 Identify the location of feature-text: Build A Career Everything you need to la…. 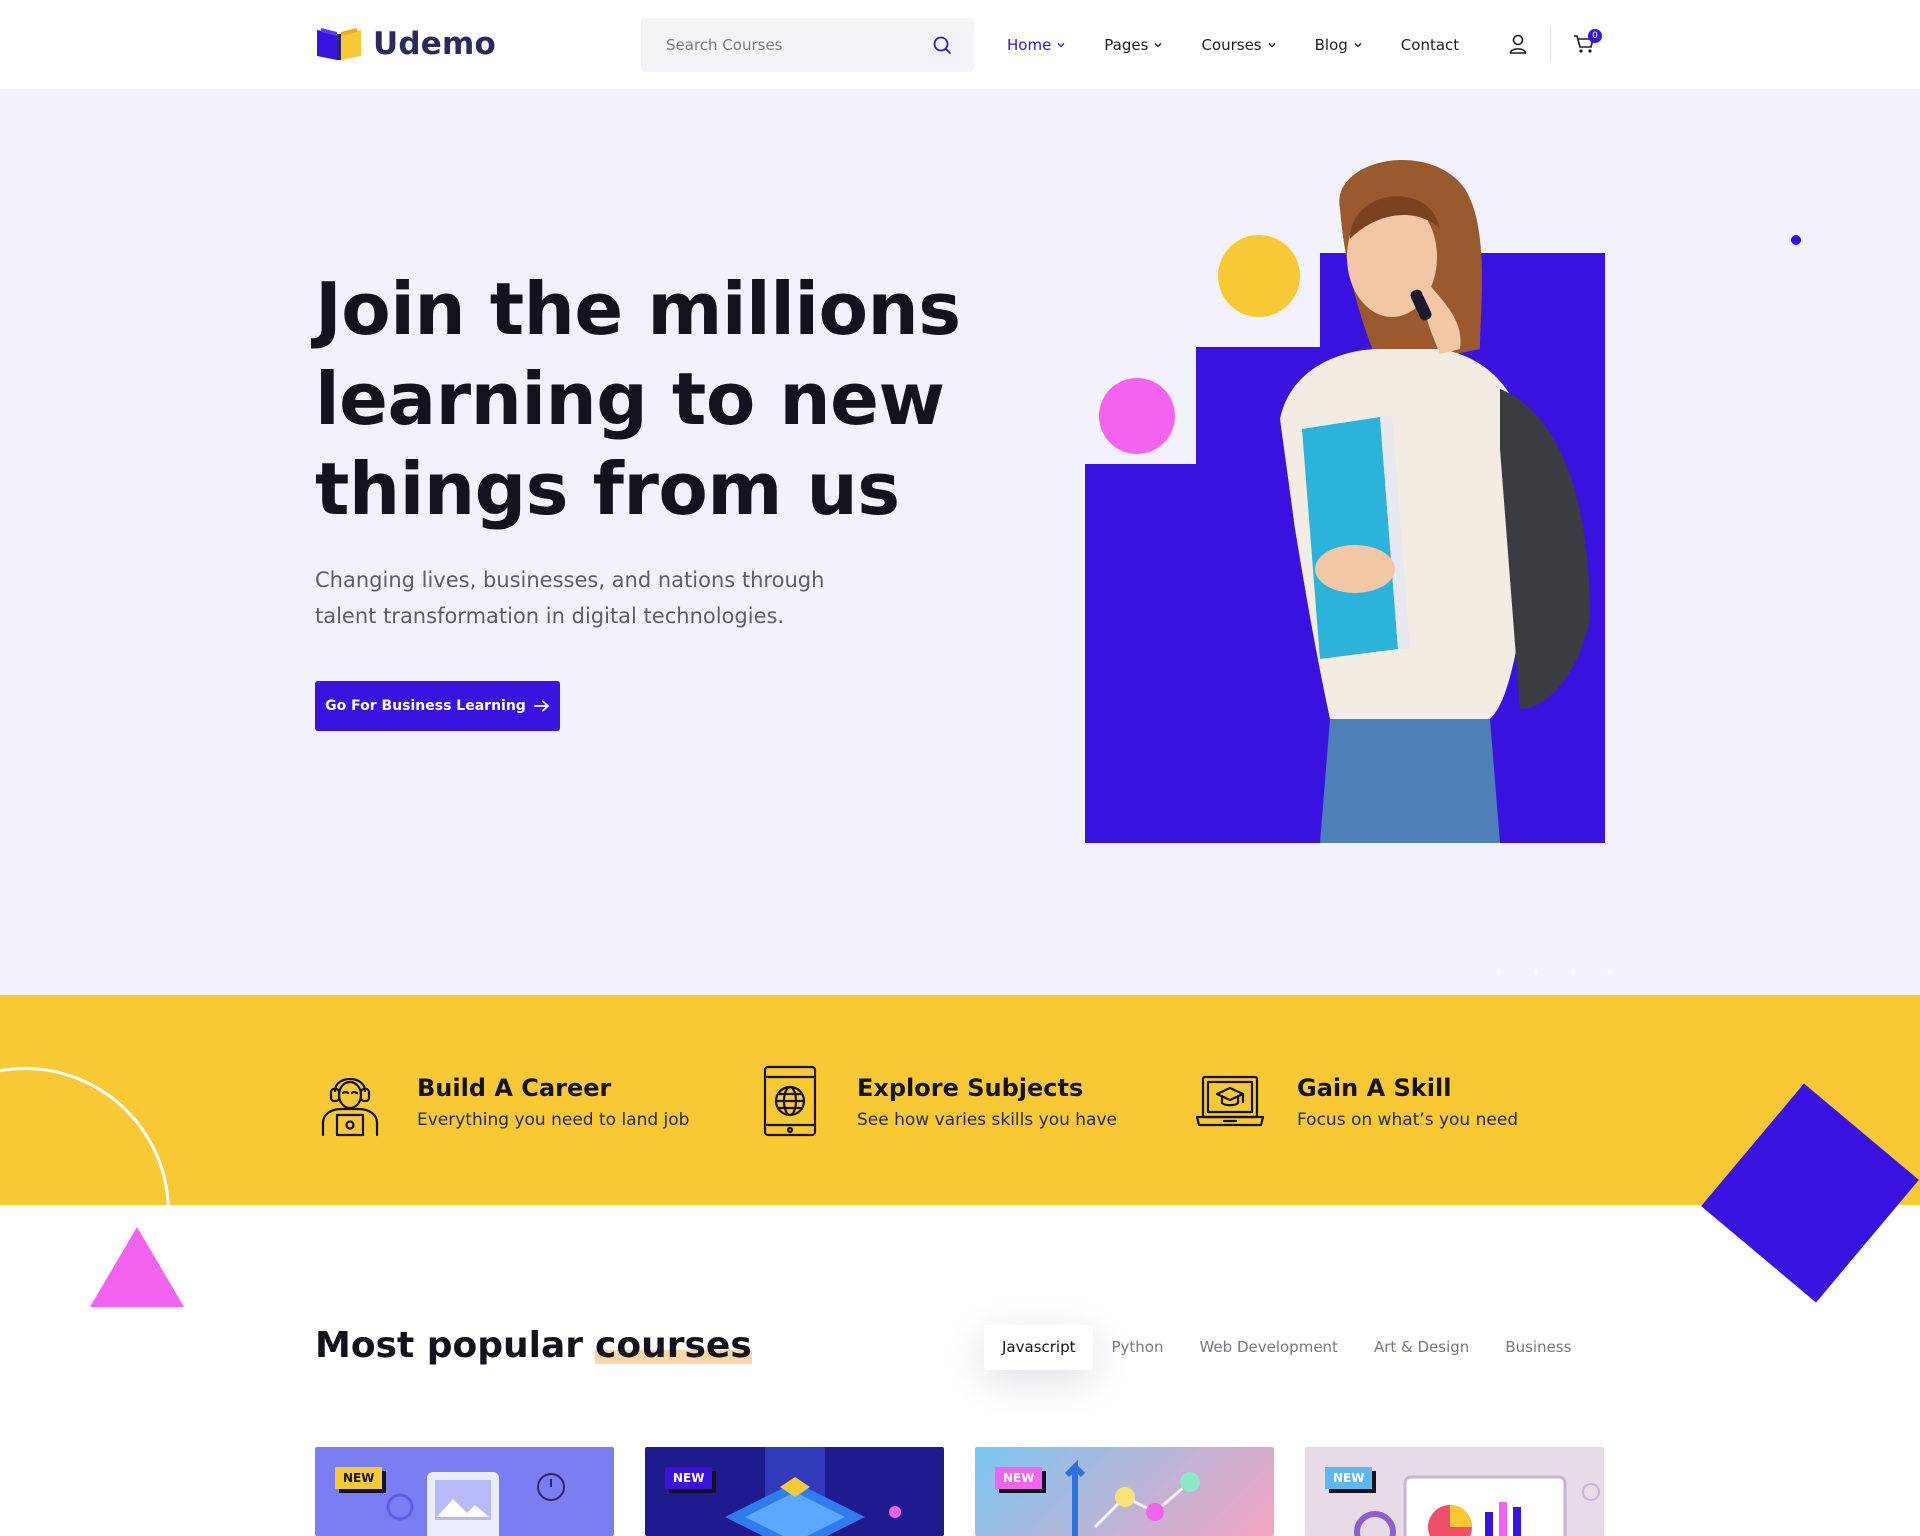
(553, 1105).